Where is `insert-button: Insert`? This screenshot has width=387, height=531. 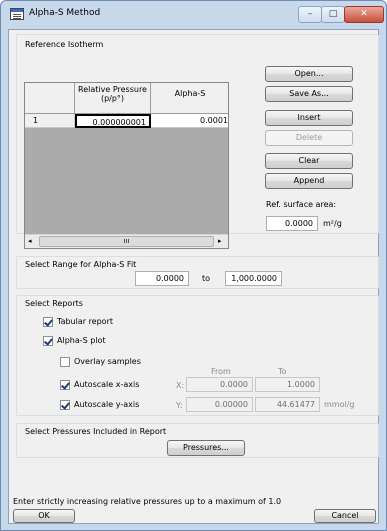
insert-button: Insert is located at coordinates (309, 118).